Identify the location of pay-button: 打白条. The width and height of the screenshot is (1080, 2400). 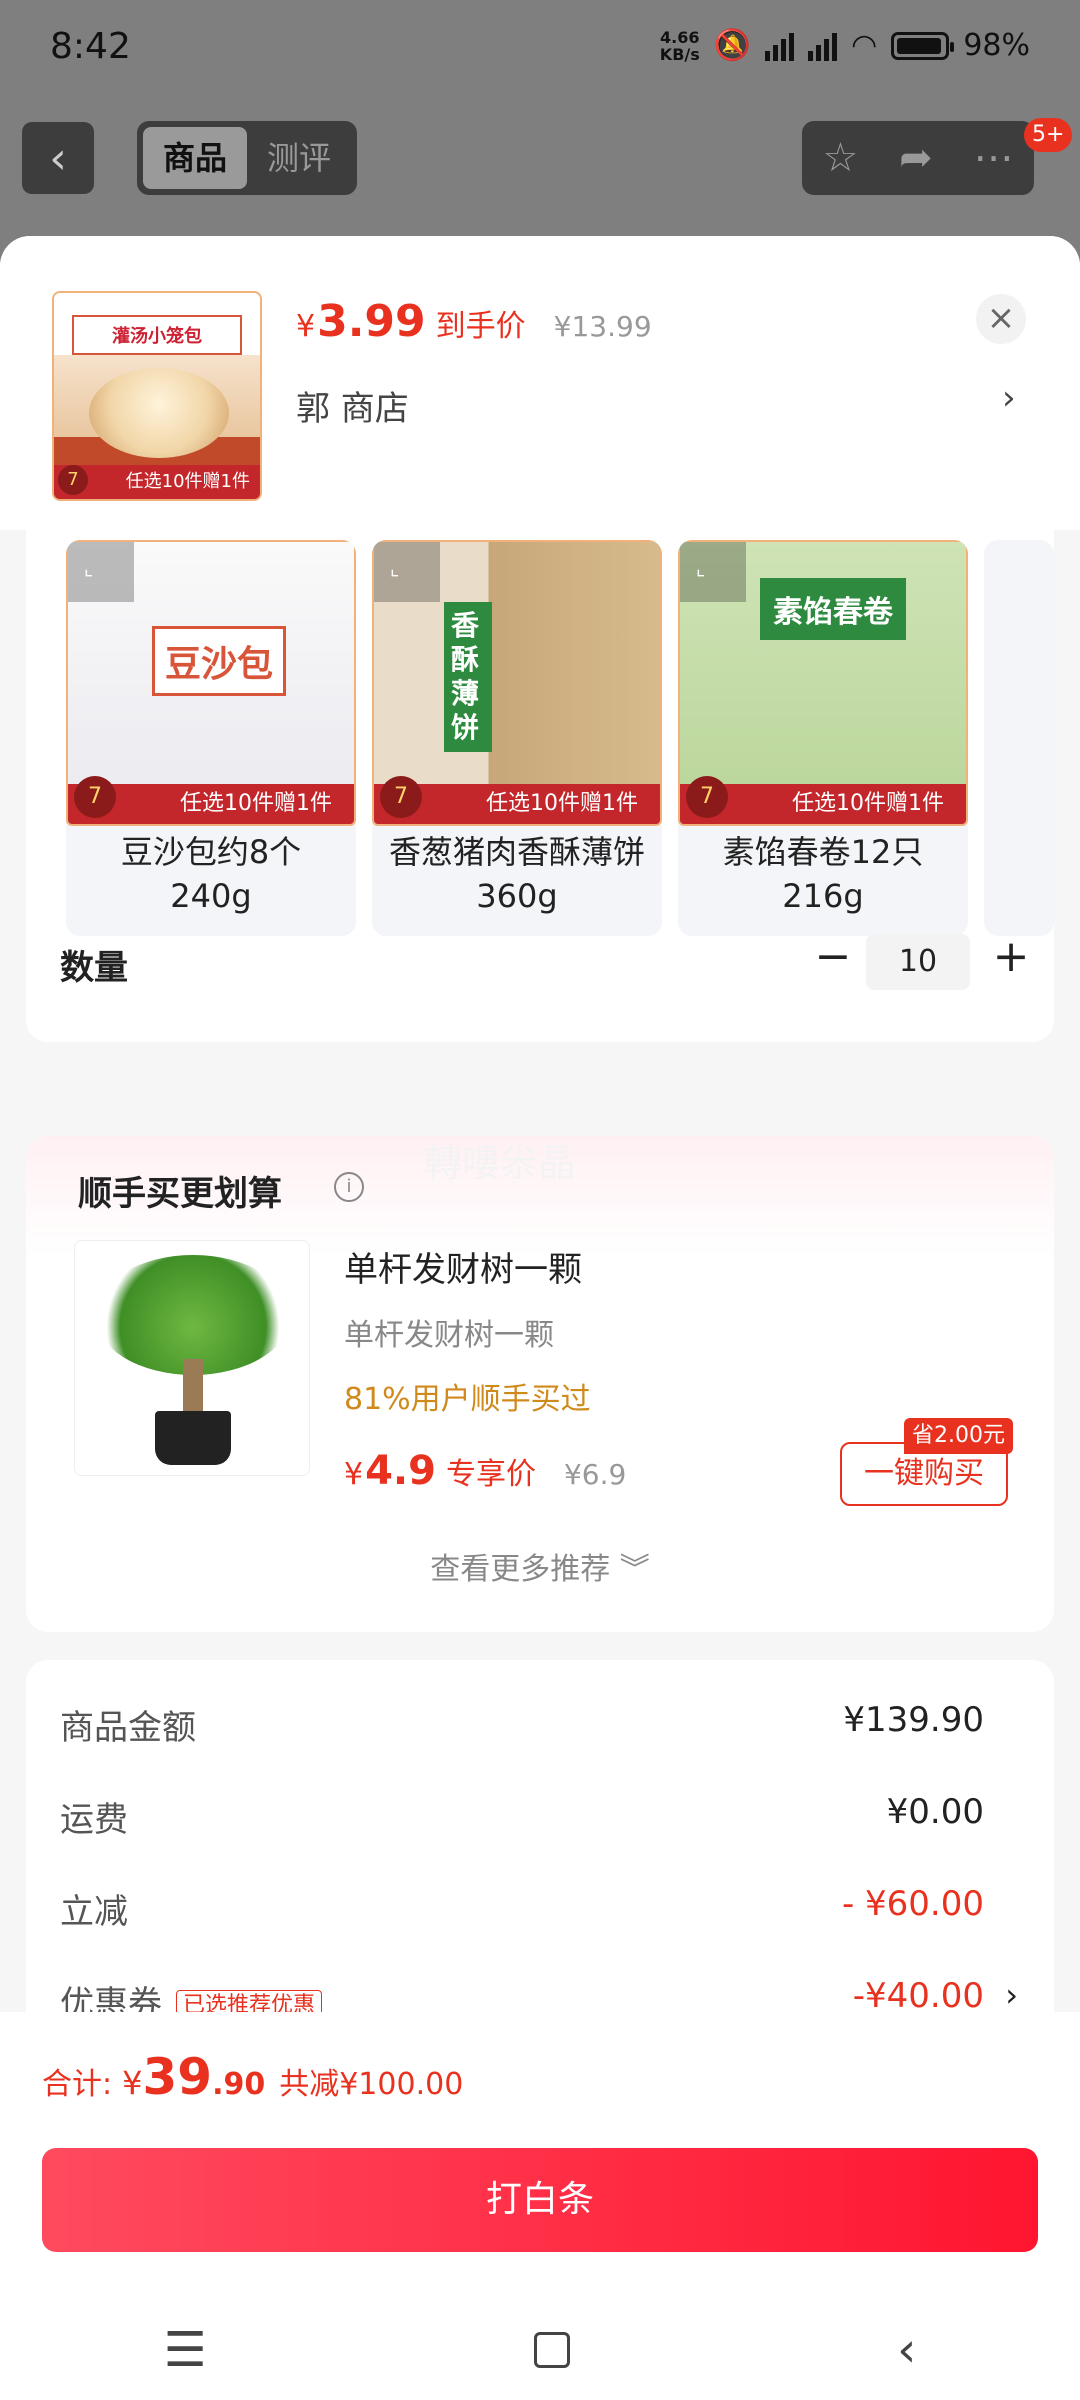
(540, 2200).